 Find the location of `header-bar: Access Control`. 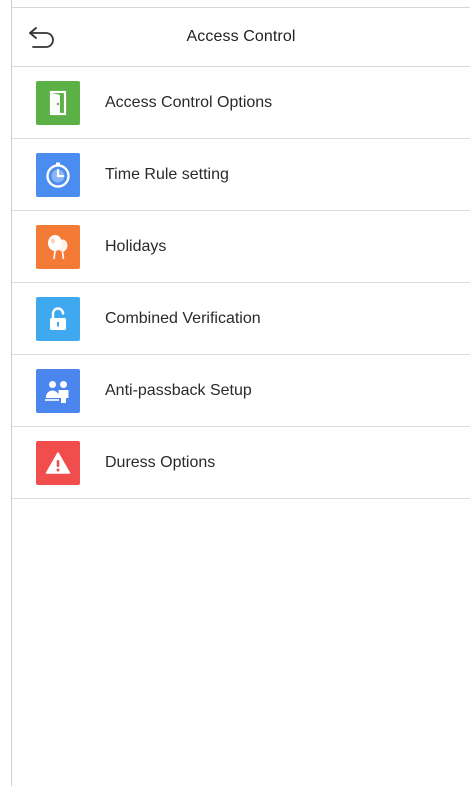

header-bar: Access Control is located at coordinates (241, 37).